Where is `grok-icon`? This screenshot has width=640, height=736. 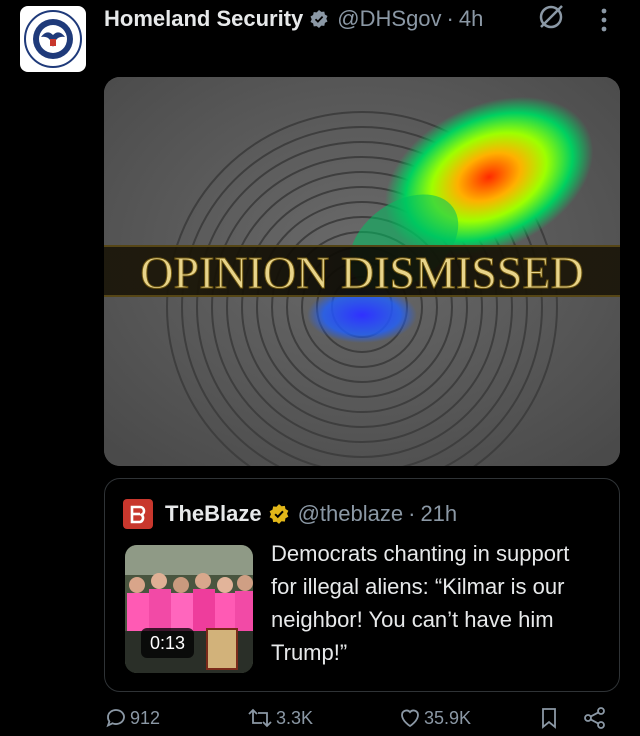 grok-icon is located at coordinates (551, 19).